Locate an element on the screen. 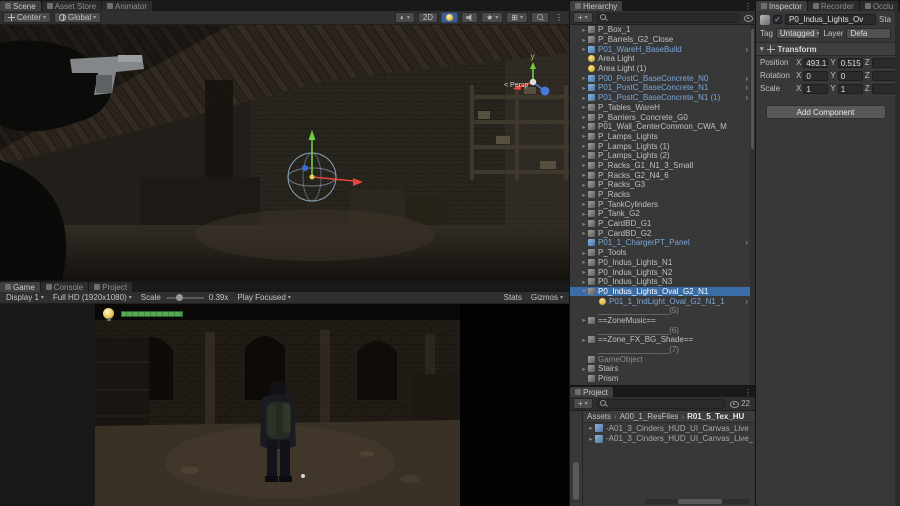 The width and height of the screenshot is (900, 506). stats-button: Stats is located at coordinates (513, 297).